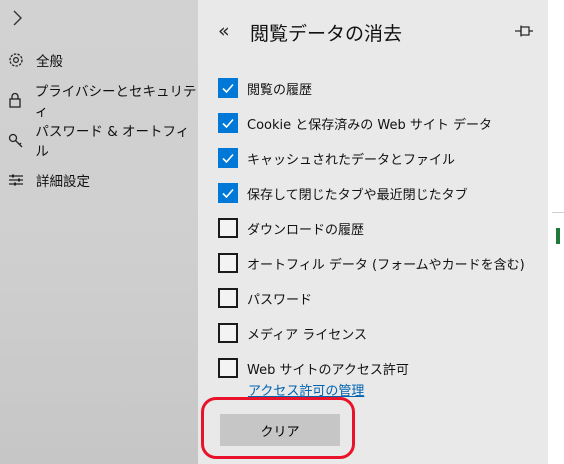 The width and height of the screenshot is (564, 464). I want to click on pin-icon, so click(524, 31).